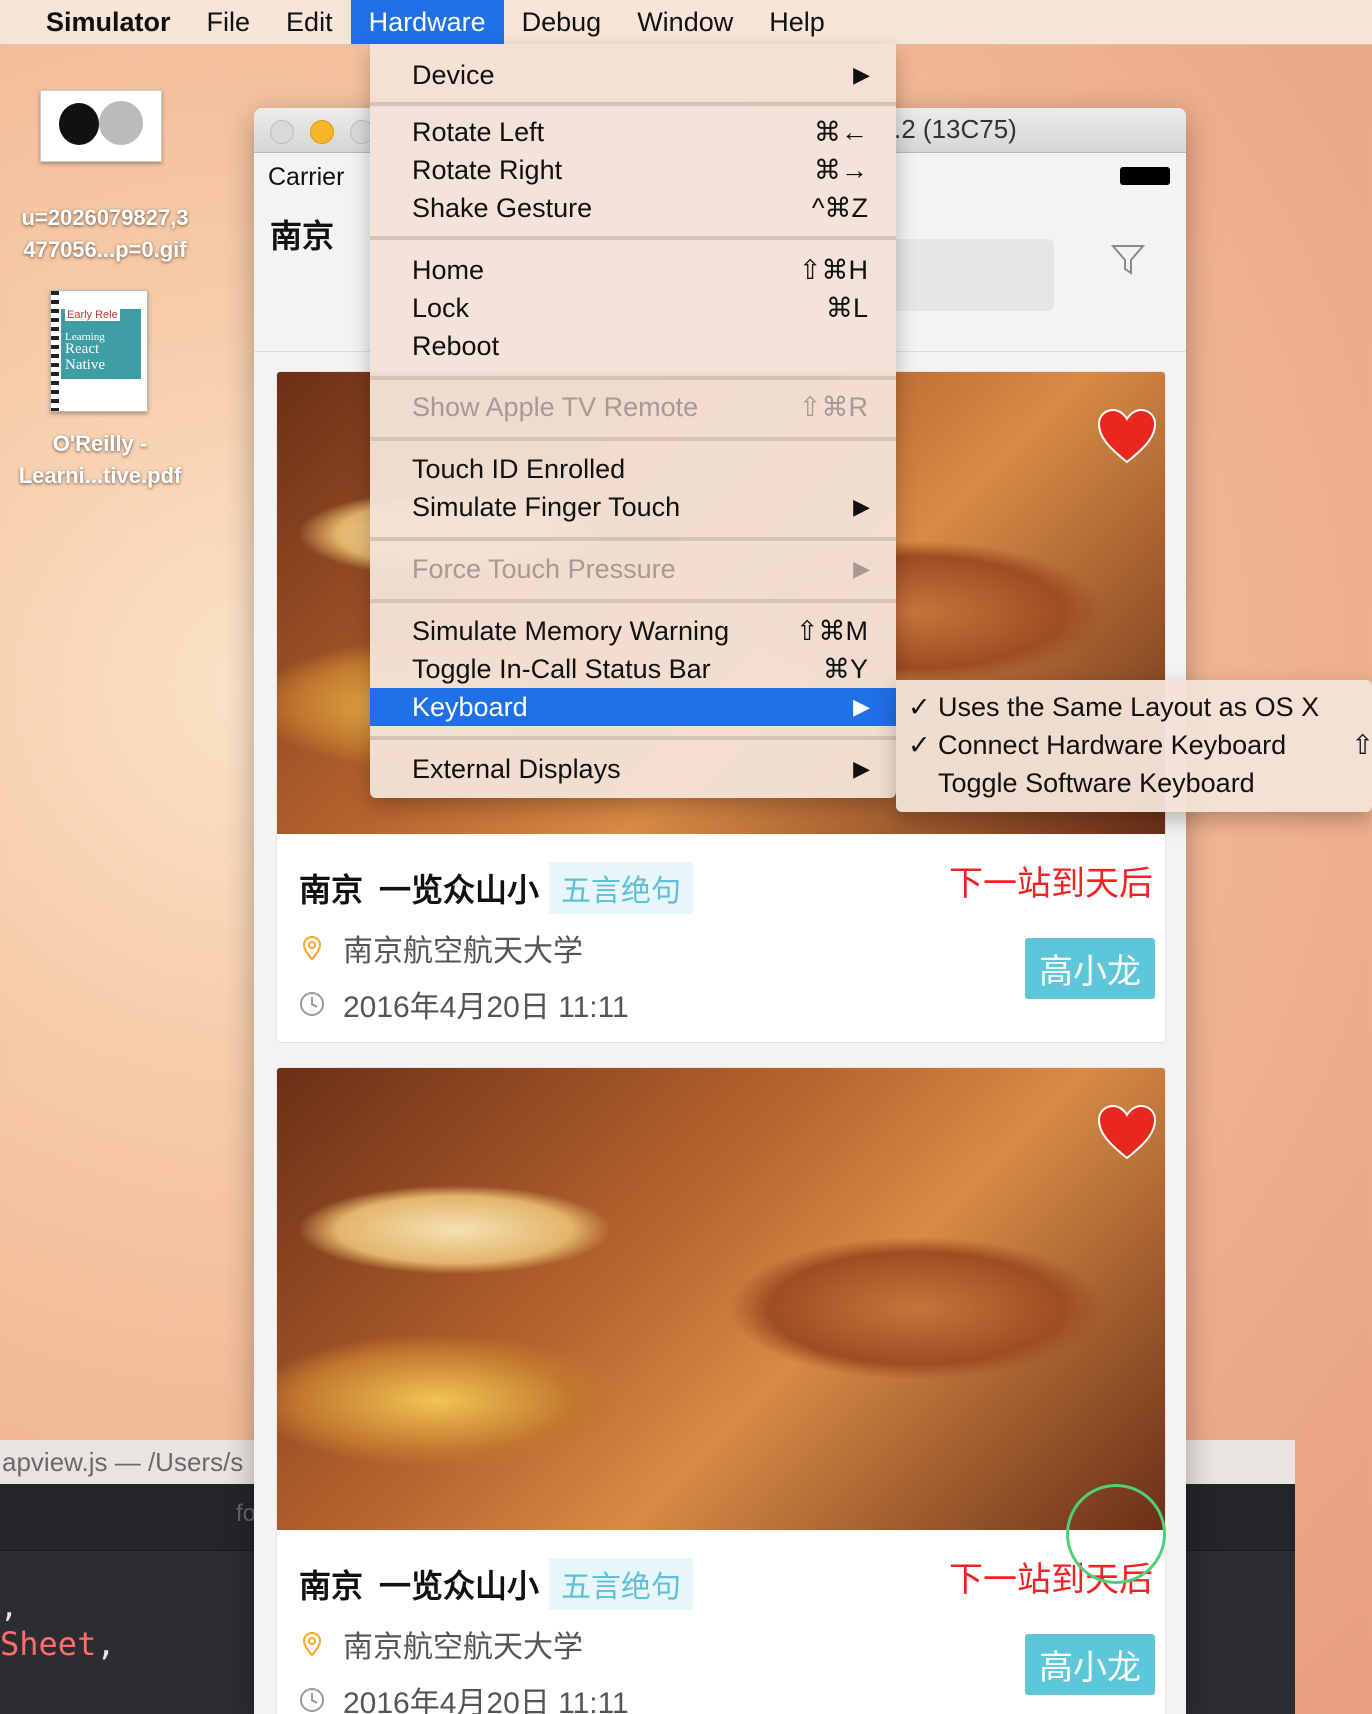 Image resolution: width=1372 pixels, height=1714 pixels. Describe the element at coordinates (105, 217) in the screenshot. I see `file-name-line1: u=2026079827,3` at that location.